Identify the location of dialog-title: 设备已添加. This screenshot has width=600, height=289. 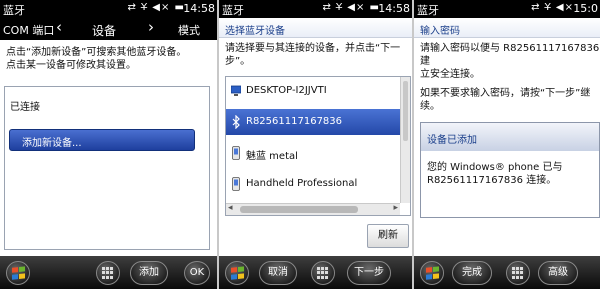
(452, 140).